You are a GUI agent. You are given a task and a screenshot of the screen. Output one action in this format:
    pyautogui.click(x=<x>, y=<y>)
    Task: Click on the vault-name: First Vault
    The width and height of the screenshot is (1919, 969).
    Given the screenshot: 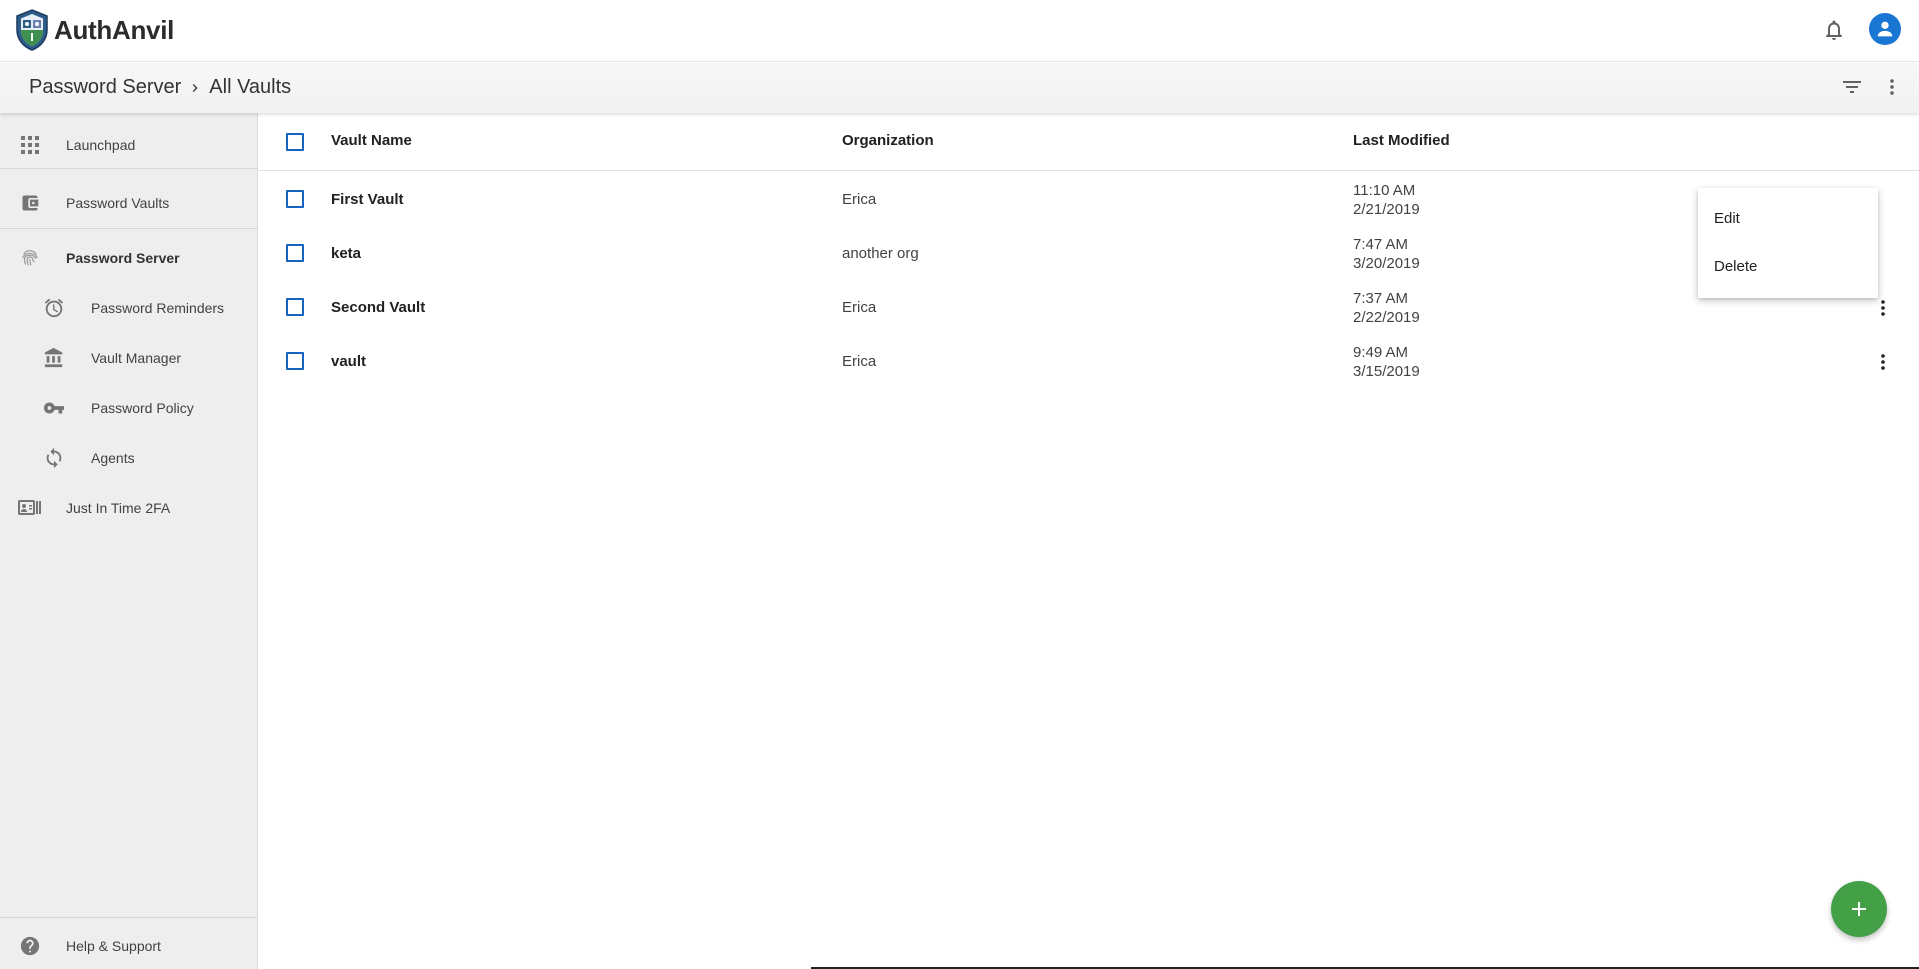 What is the action you would take?
    pyautogui.click(x=367, y=199)
    